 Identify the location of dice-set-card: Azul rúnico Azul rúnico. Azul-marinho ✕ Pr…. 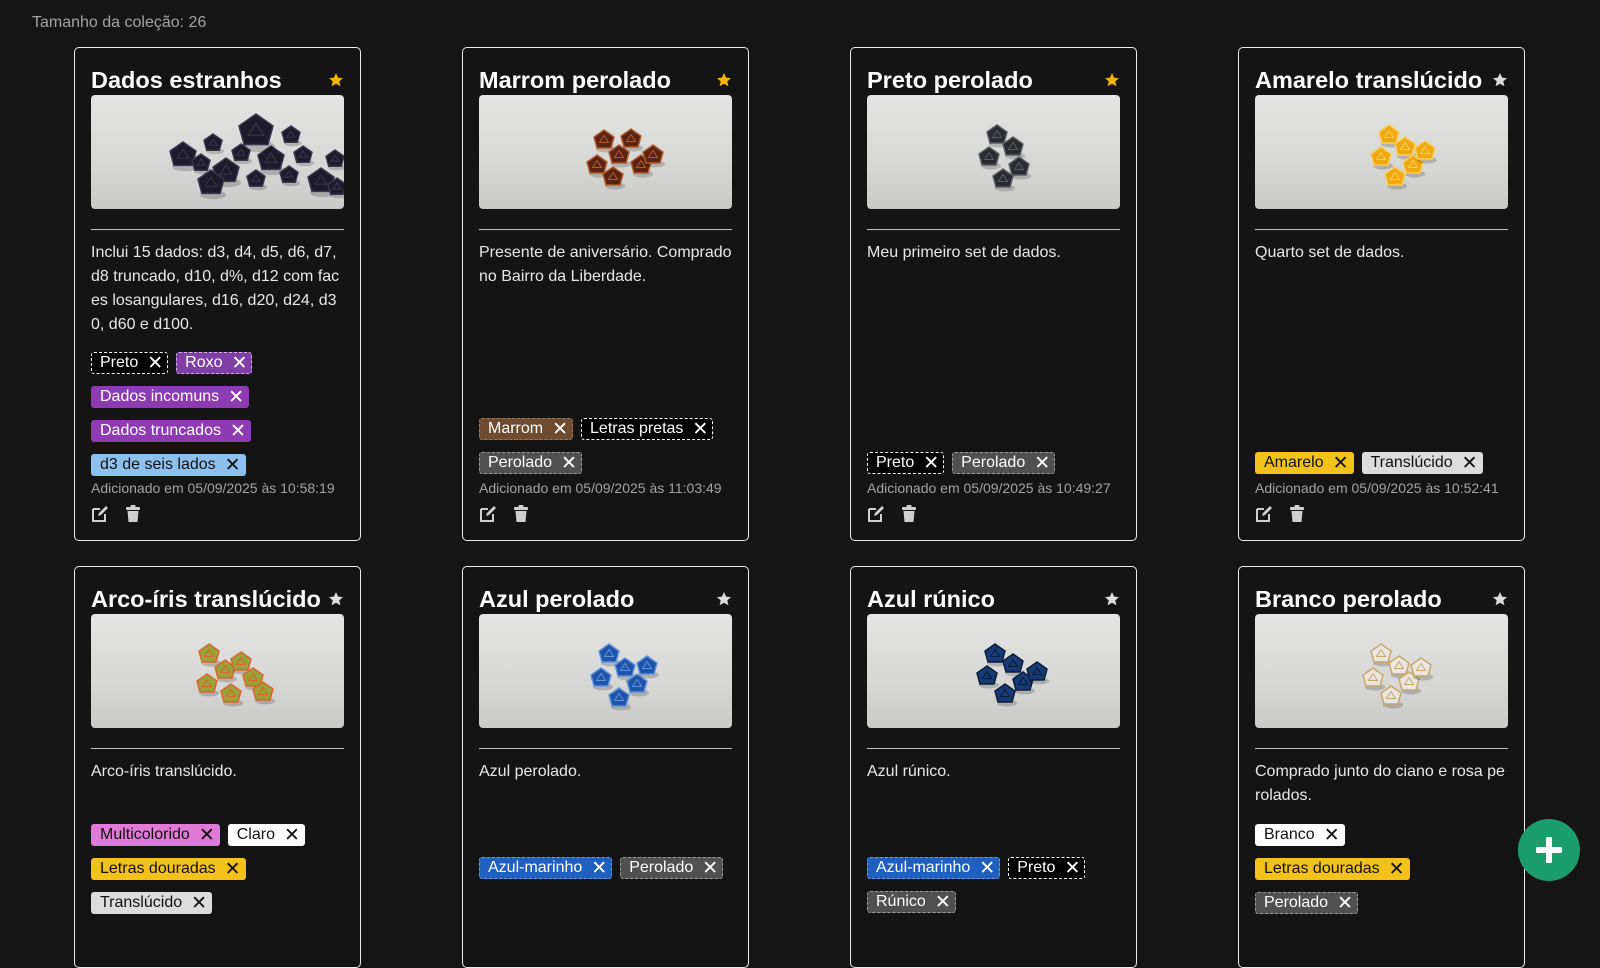
(993, 767).